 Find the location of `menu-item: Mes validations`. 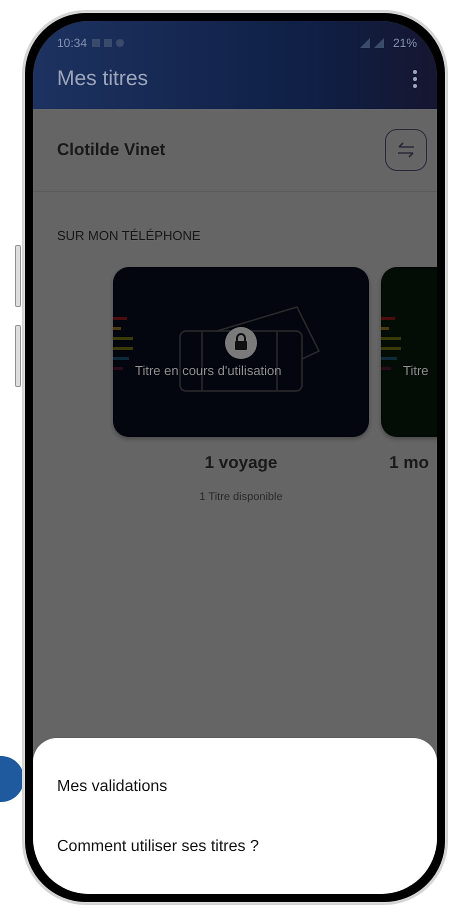

menu-item: Mes validations is located at coordinates (235, 787).